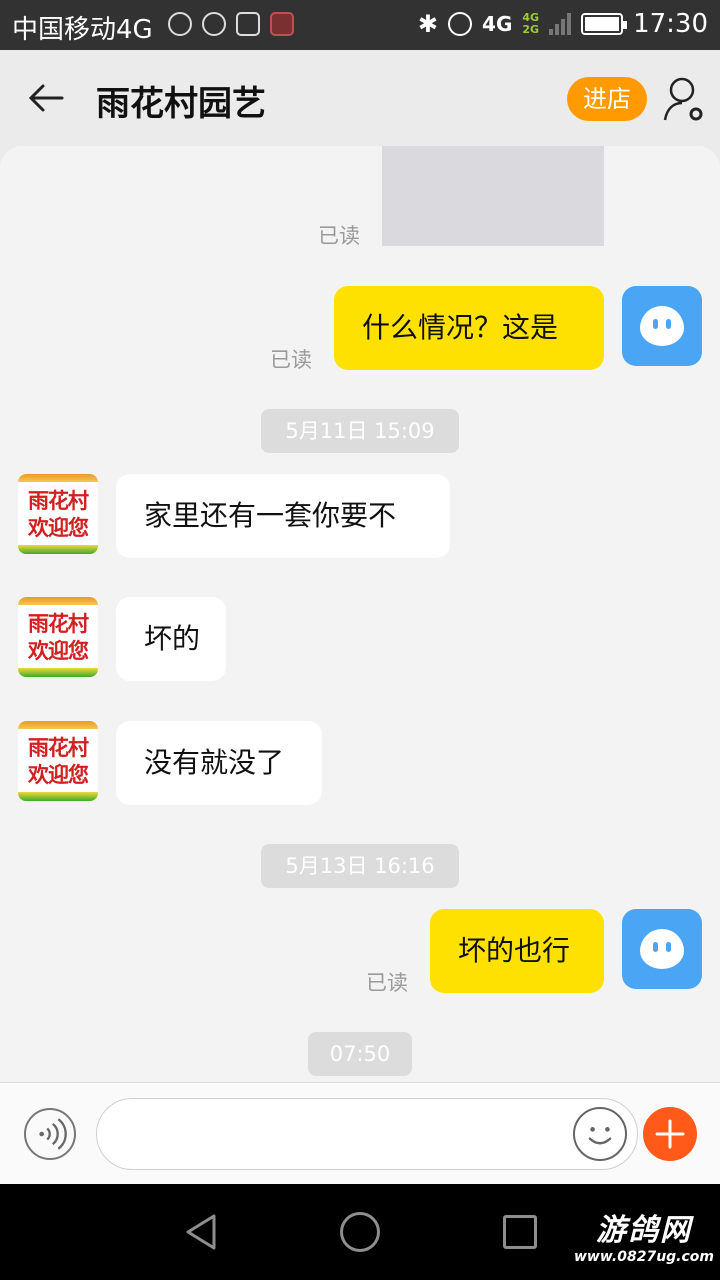 This screenshot has width=720, height=1280. What do you see at coordinates (50, 1134) in the screenshot?
I see `voice-input-icon` at bounding box center [50, 1134].